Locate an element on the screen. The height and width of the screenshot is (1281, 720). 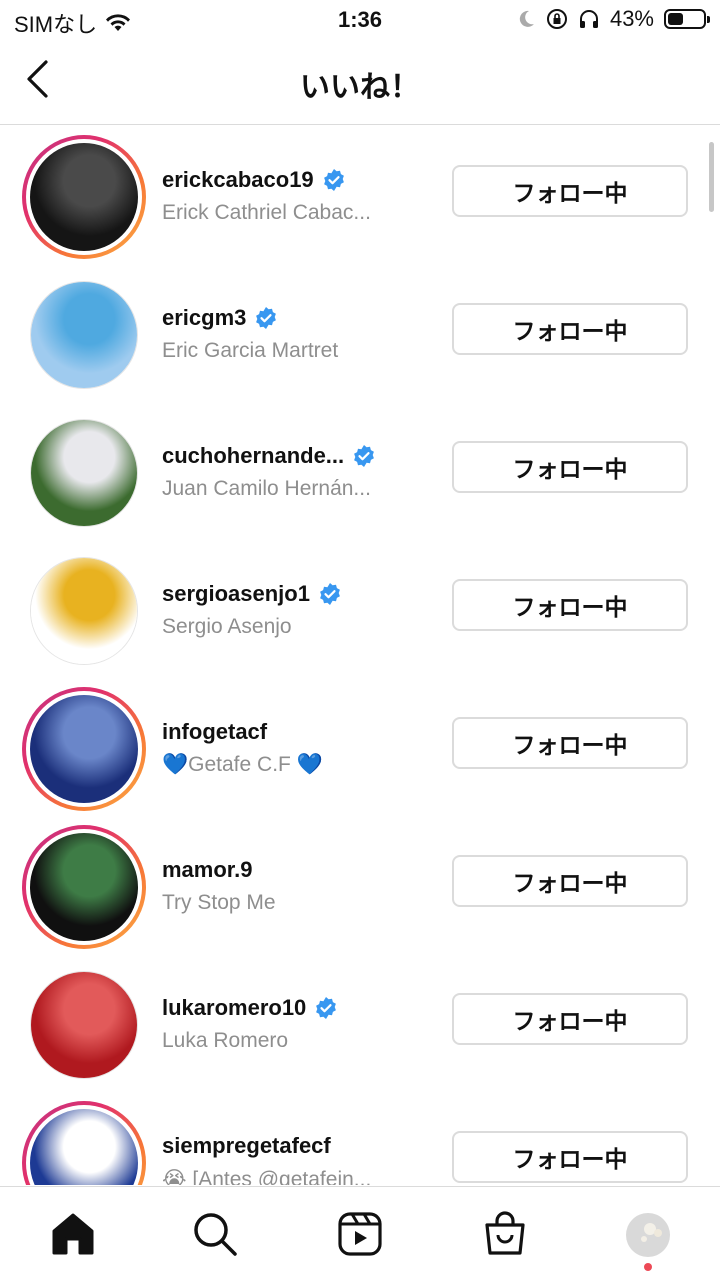
status-right: 43% is located at coordinates (613, 19).